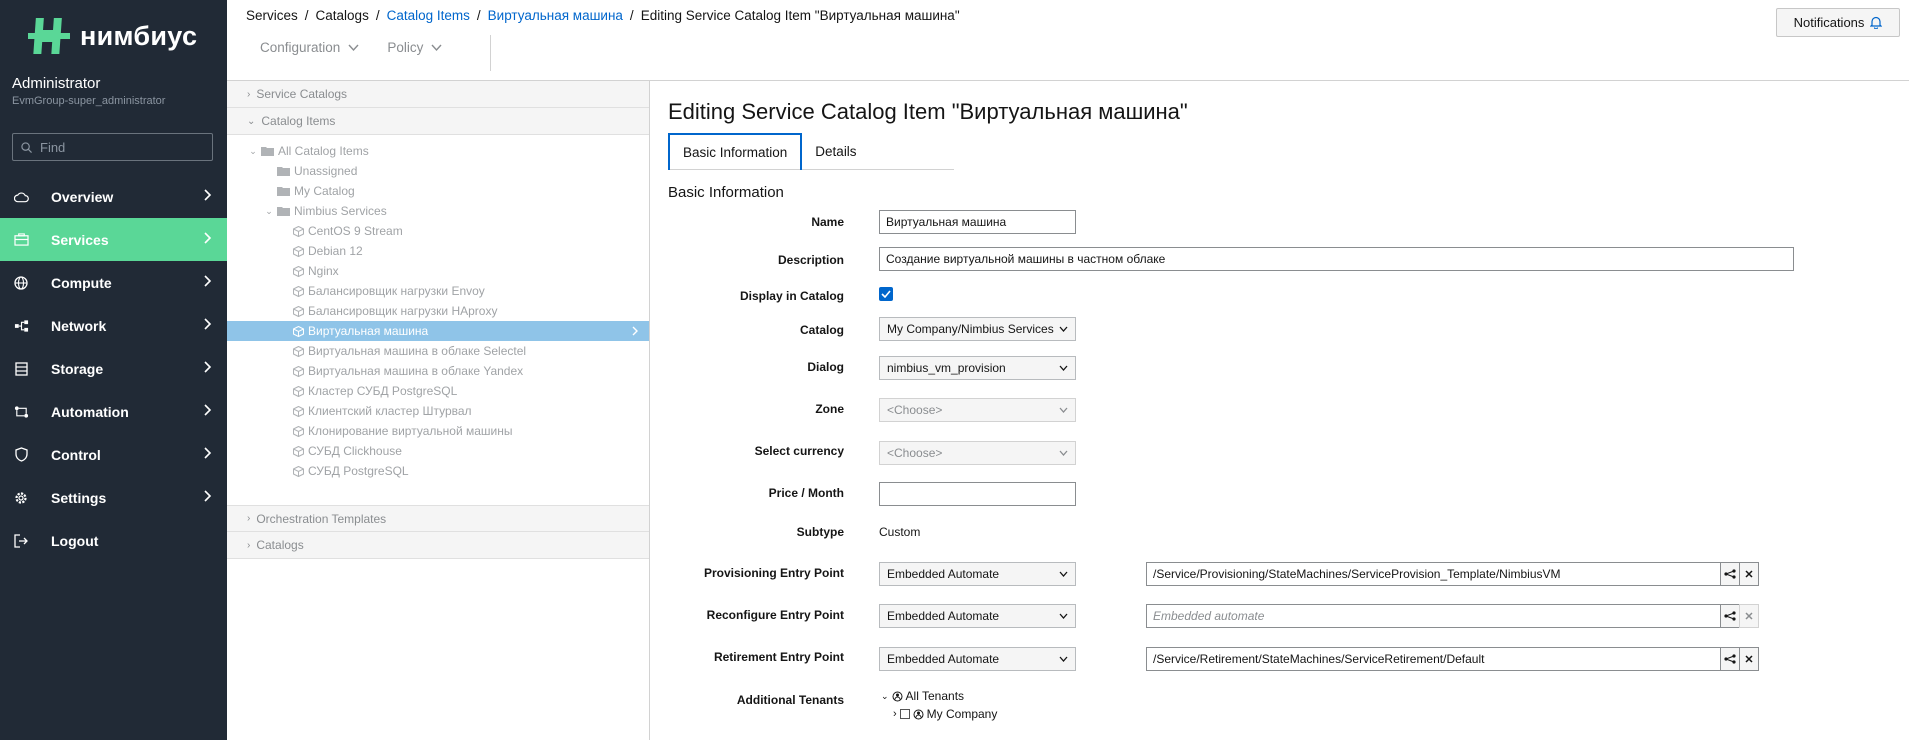 The image size is (1909, 740). Describe the element at coordinates (438, 411) in the screenshot. I see `tree-node-catalog-item: Клиентский кластер Штурвал` at that location.